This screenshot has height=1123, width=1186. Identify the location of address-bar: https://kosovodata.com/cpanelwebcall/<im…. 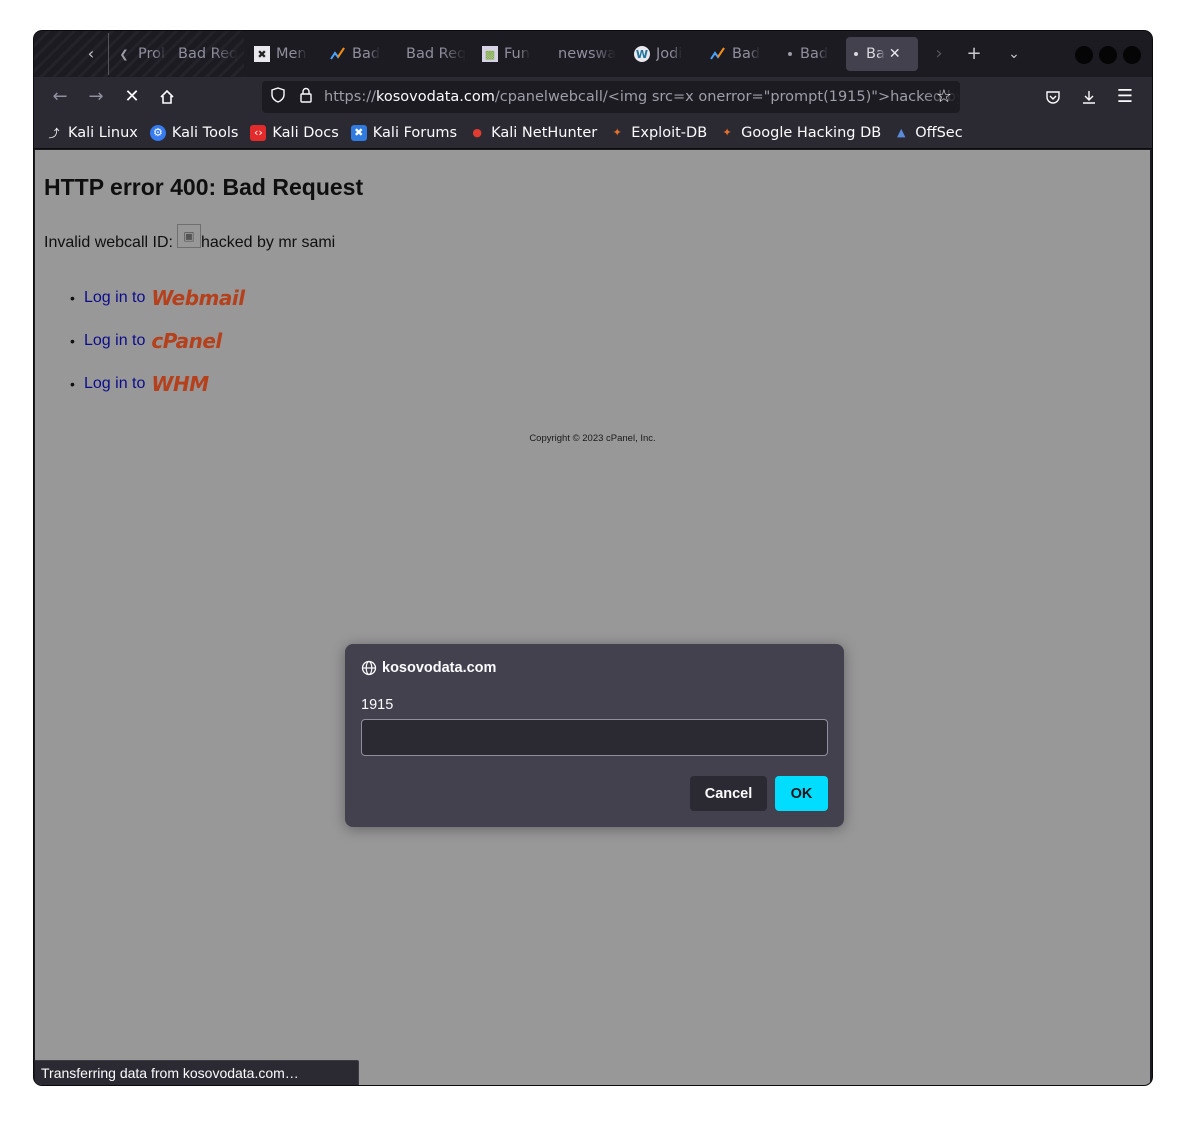
(611, 97).